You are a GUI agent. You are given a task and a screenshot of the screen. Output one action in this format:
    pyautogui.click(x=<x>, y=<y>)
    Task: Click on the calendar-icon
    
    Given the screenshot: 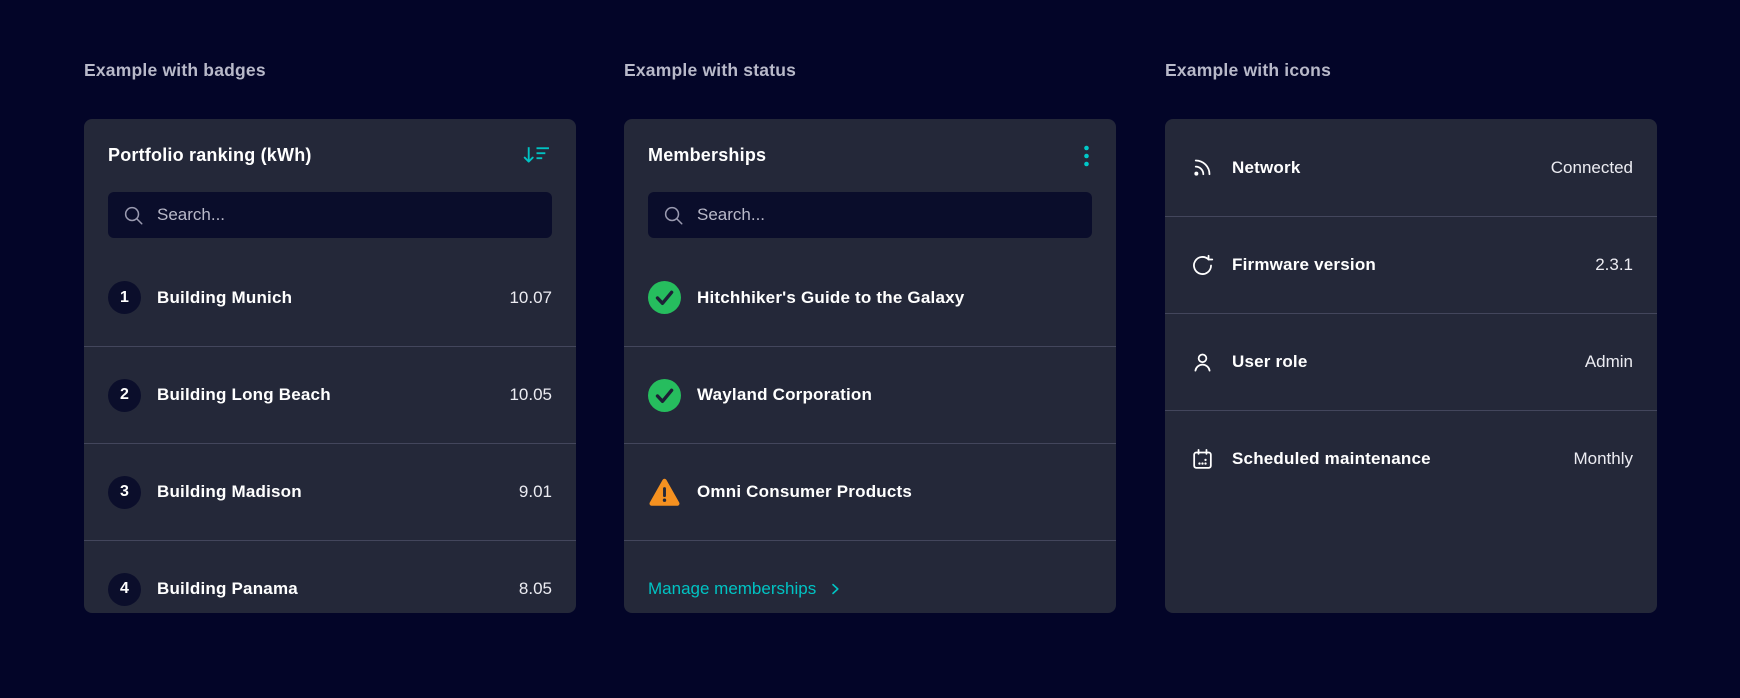 What is the action you would take?
    pyautogui.click(x=1202, y=459)
    